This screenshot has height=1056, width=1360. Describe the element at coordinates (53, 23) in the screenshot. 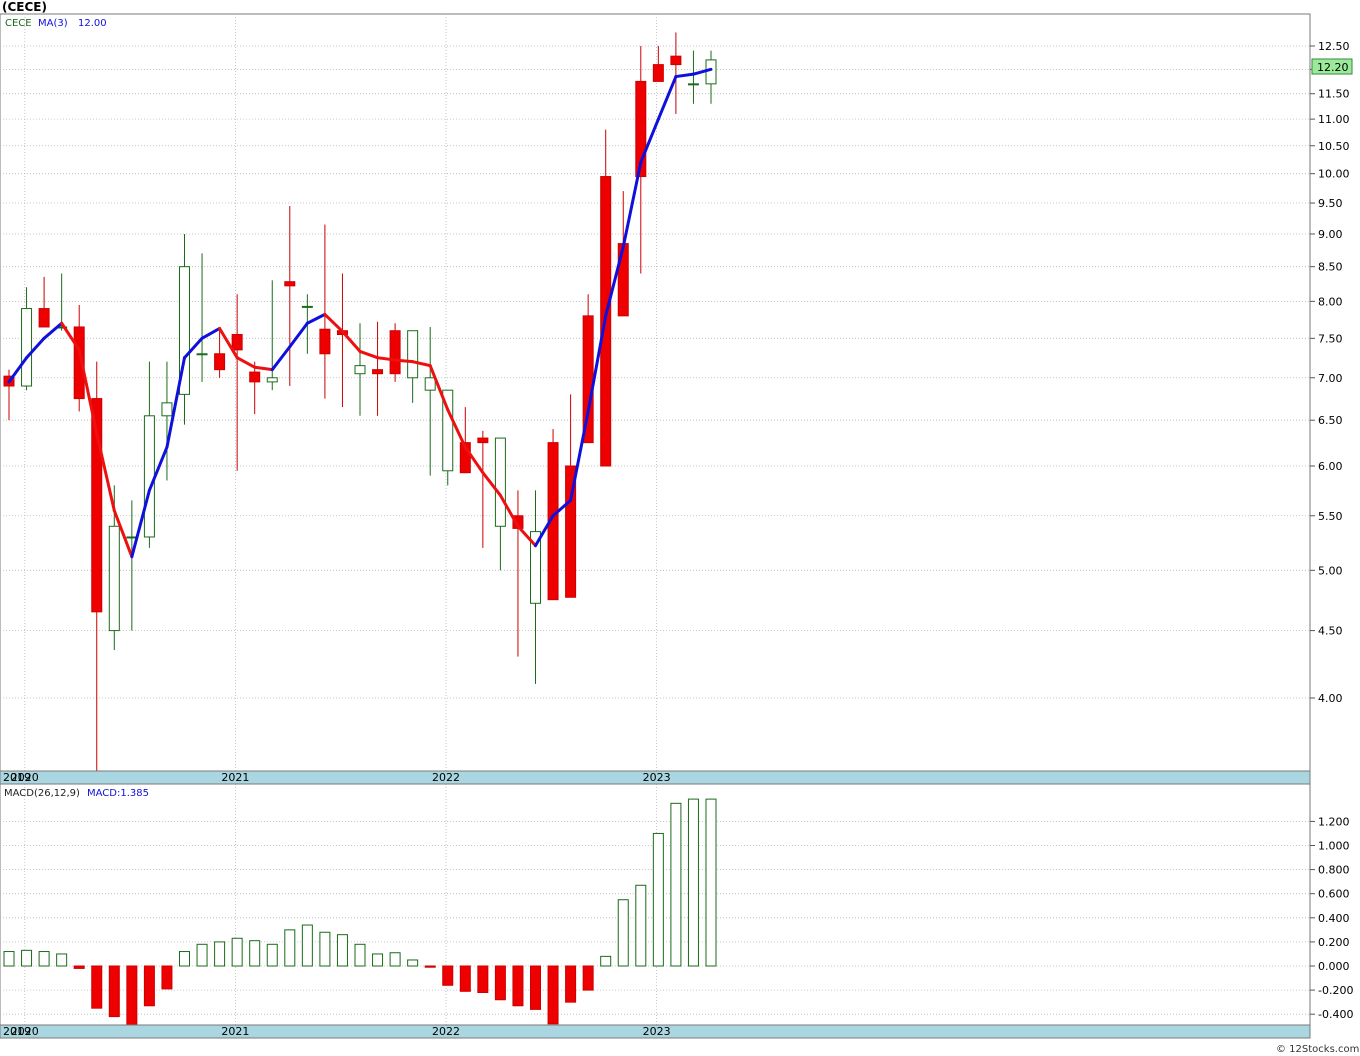

I see `legend-ma: MA(3)` at that location.